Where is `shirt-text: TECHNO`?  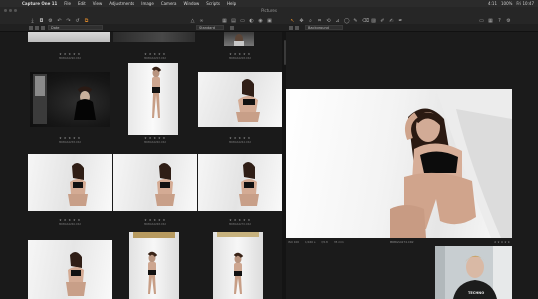
shirt-text: TECHNO is located at coordinates (476, 293).